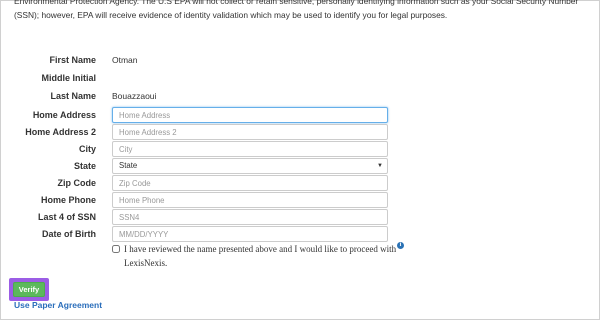 The width and height of the screenshot is (600, 320). I want to click on city-row: City, so click(300, 149).